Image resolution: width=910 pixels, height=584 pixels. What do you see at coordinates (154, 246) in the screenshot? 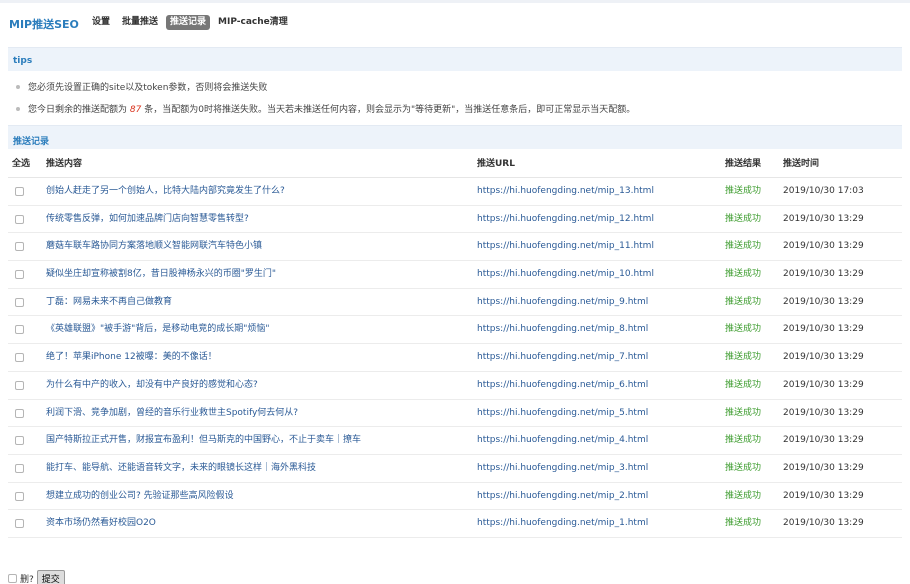
I see `row-content-link: 蘑菇车联车路协同方案落地顺义智能网联汽车特色小镇` at bounding box center [154, 246].